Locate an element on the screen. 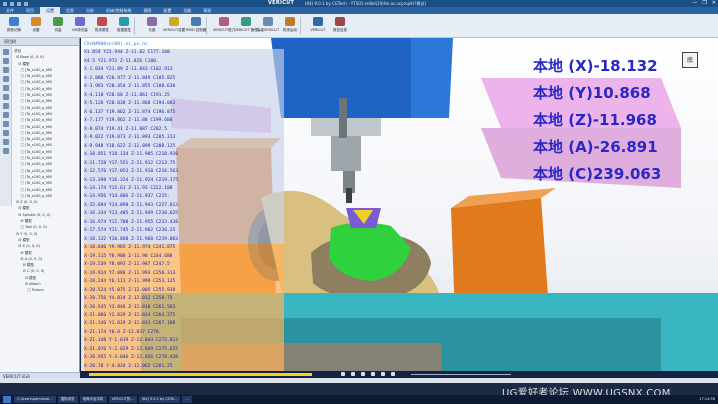 The image size is (718, 404). nc-current-line: X-18.132 Y10.868 Z-11.968 C239.063 is located at coordinates (184, 240).